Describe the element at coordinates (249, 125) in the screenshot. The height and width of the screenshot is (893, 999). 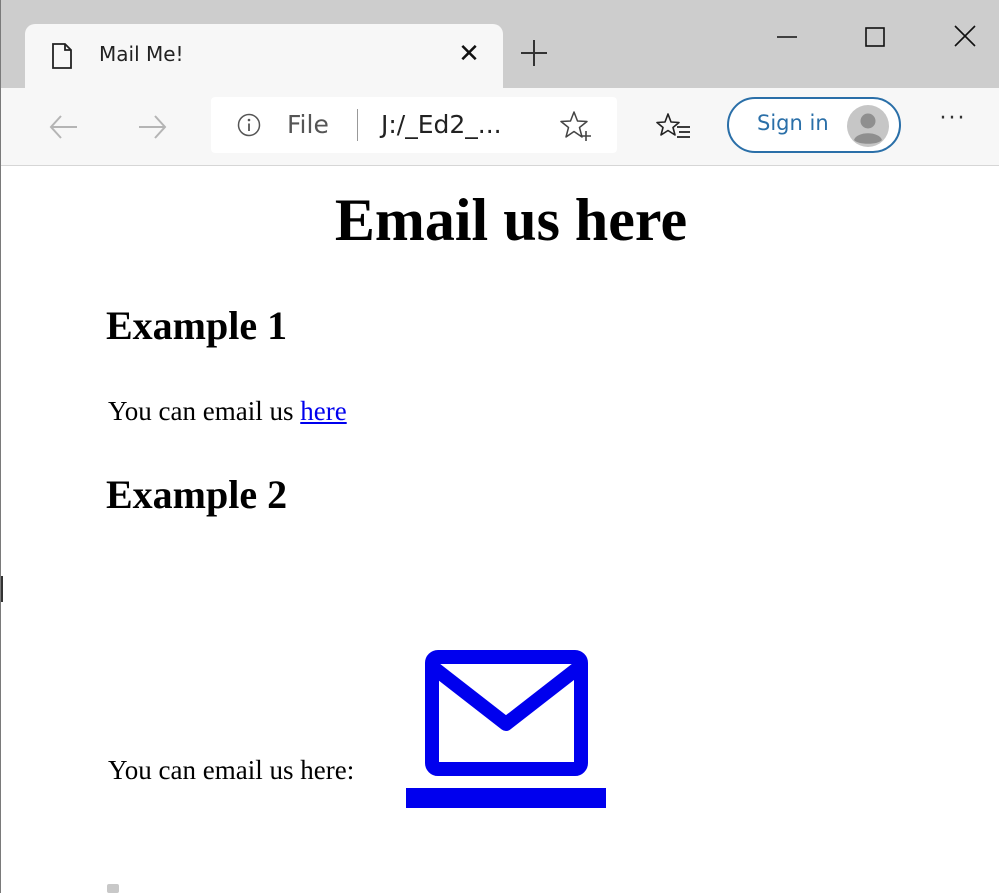
I see `info-icon` at that location.